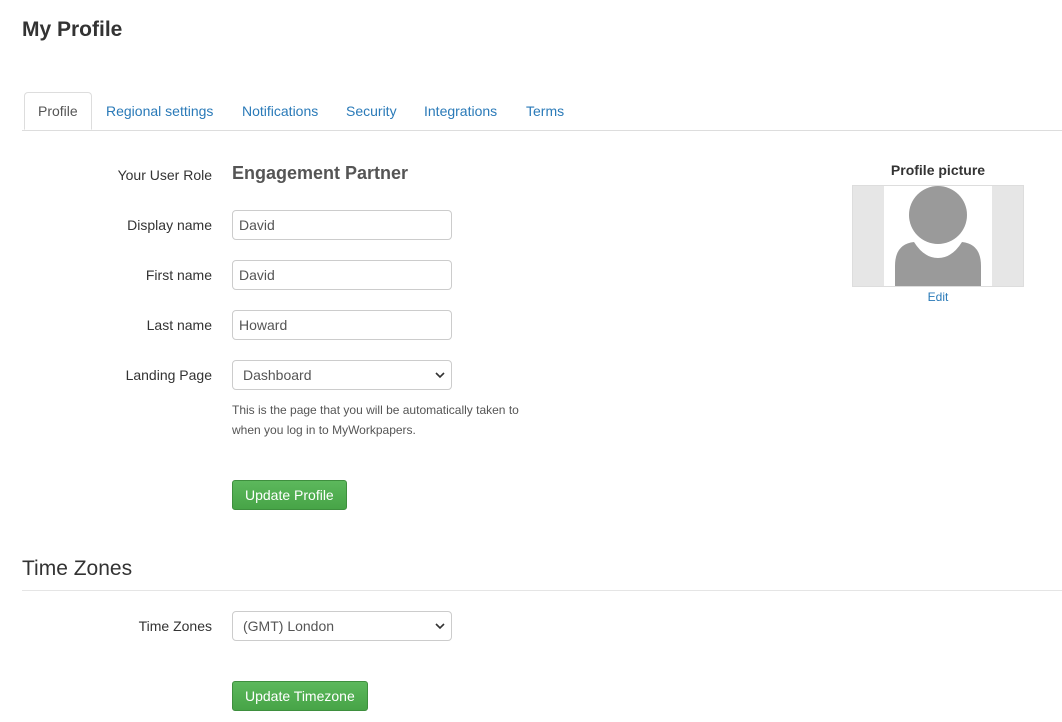  Describe the element at coordinates (169, 225) in the screenshot. I see `display-name-label: Display name` at that location.